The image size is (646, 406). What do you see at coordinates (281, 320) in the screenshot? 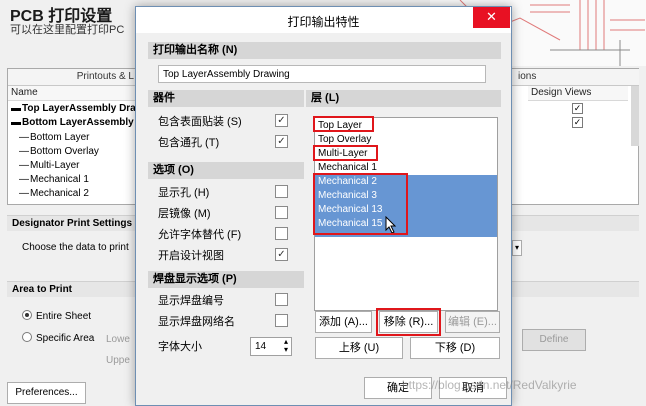
I see `pad-nets-checkbox` at bounding box center [281, 320].